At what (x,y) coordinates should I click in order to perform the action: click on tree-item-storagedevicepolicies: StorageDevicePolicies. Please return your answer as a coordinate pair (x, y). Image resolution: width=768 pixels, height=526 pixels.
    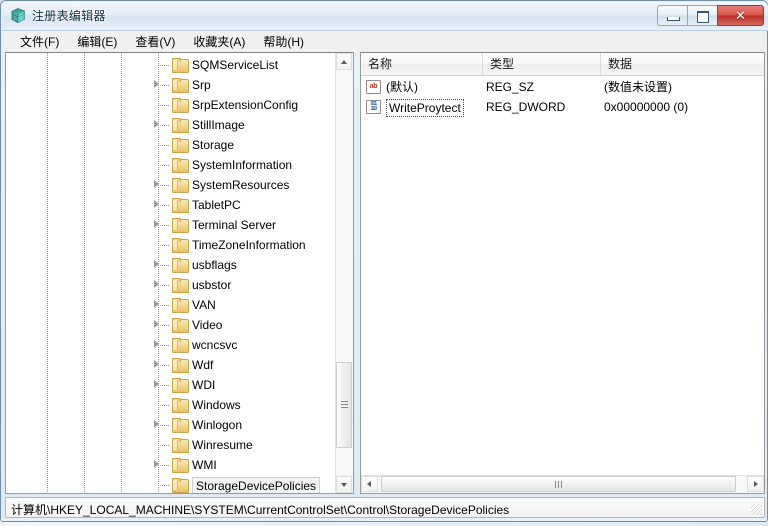
    Looking at the image, I should click on (171, 479).